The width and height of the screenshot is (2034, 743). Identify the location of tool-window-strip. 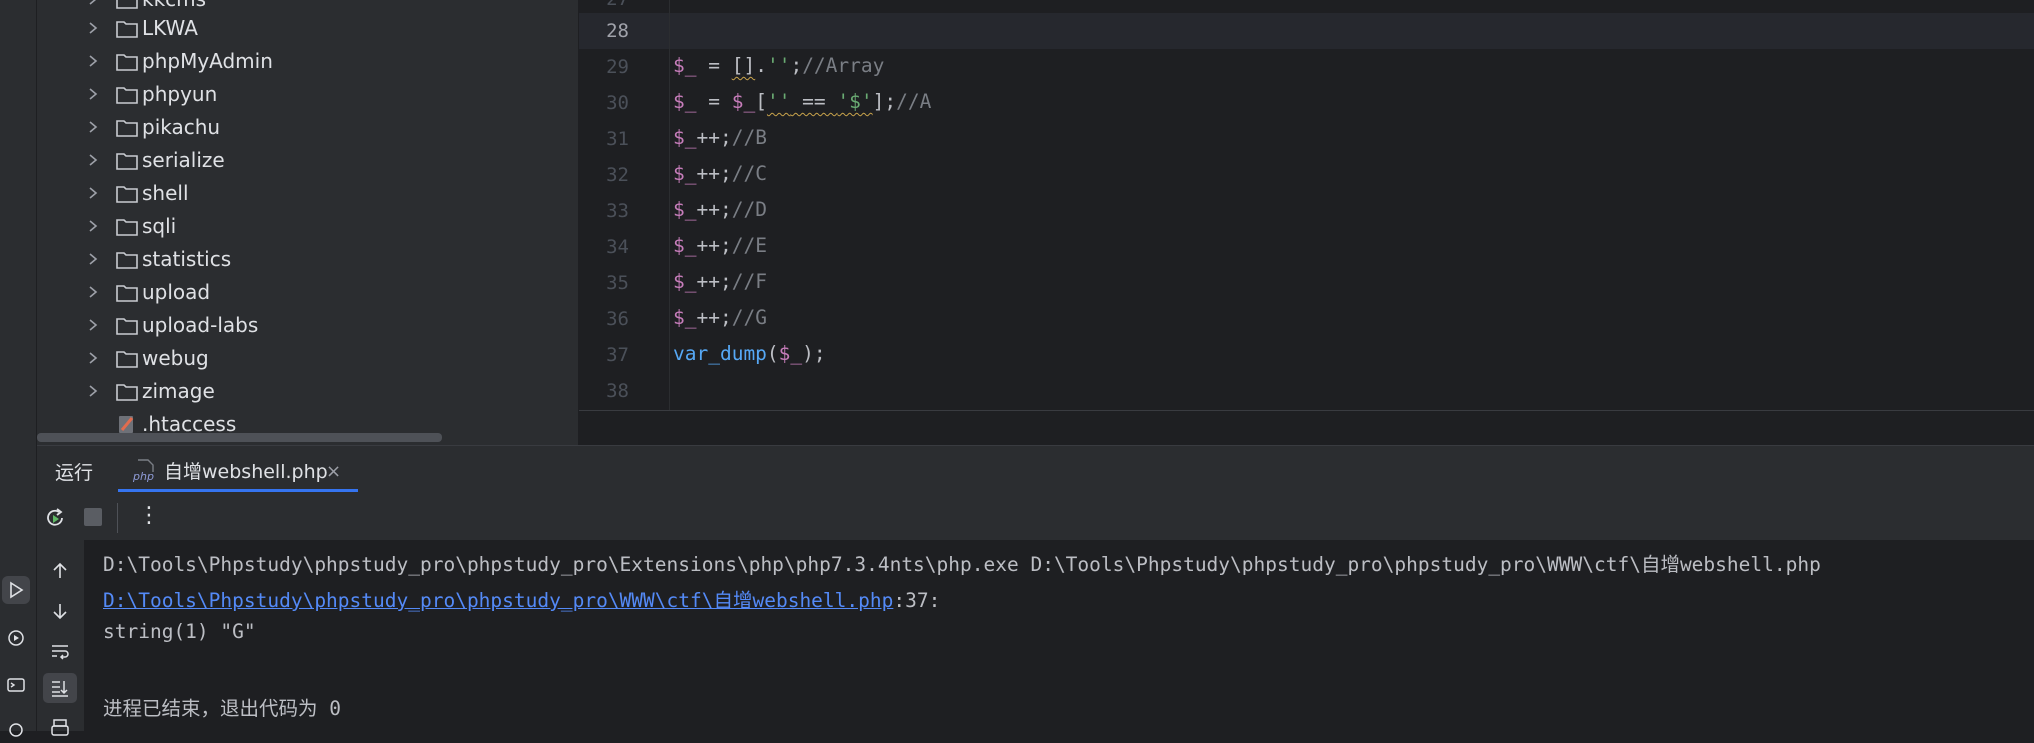
(18, 368).